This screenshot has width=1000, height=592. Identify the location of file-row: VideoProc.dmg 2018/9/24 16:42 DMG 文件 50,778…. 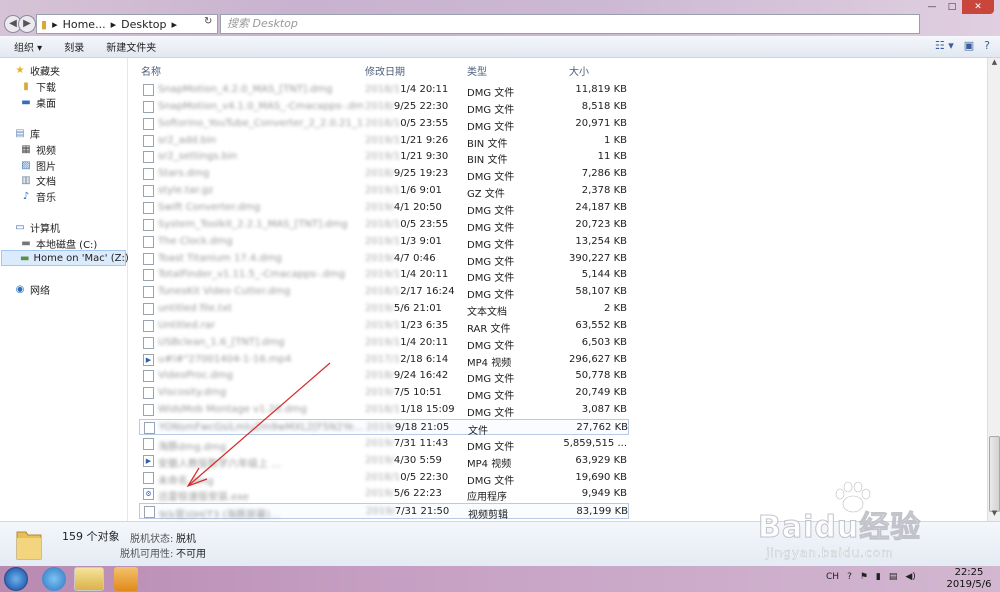
(384, 377).